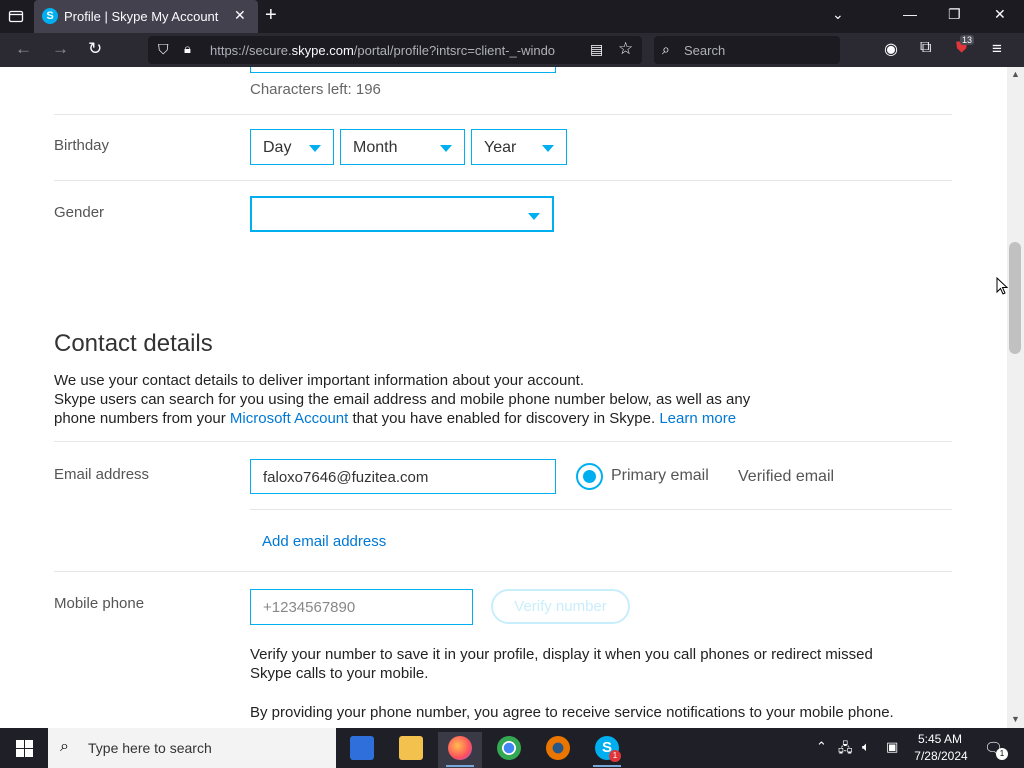  I want to click on close-tab-icon: ✕, so click(240, 15).